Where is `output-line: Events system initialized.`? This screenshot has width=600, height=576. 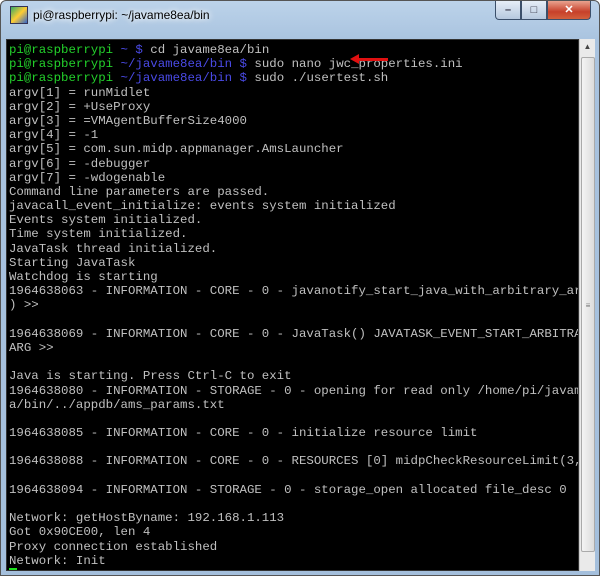 output-line: Events system initialized. is located at coordinates (106, 220).